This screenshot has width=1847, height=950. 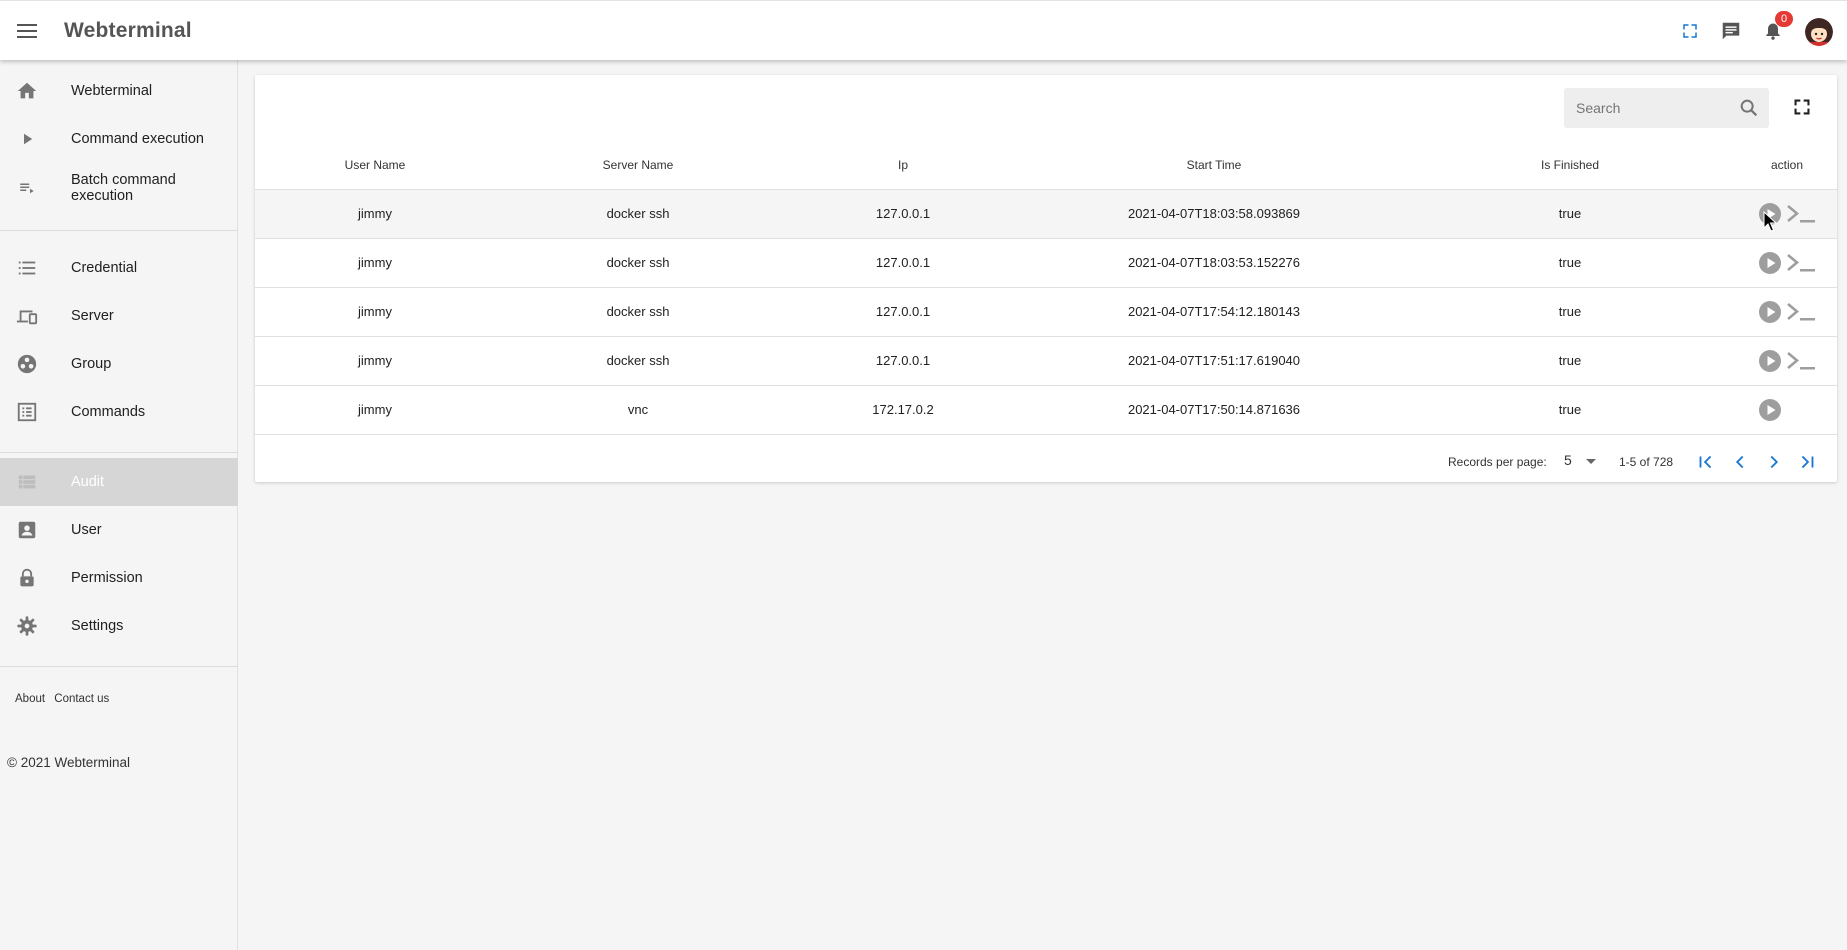 What do you see at coordinates (119, 139) in the screenshot?
I see `sidebar-item-command-execution: Command execution` at bounding box center [119, 139].